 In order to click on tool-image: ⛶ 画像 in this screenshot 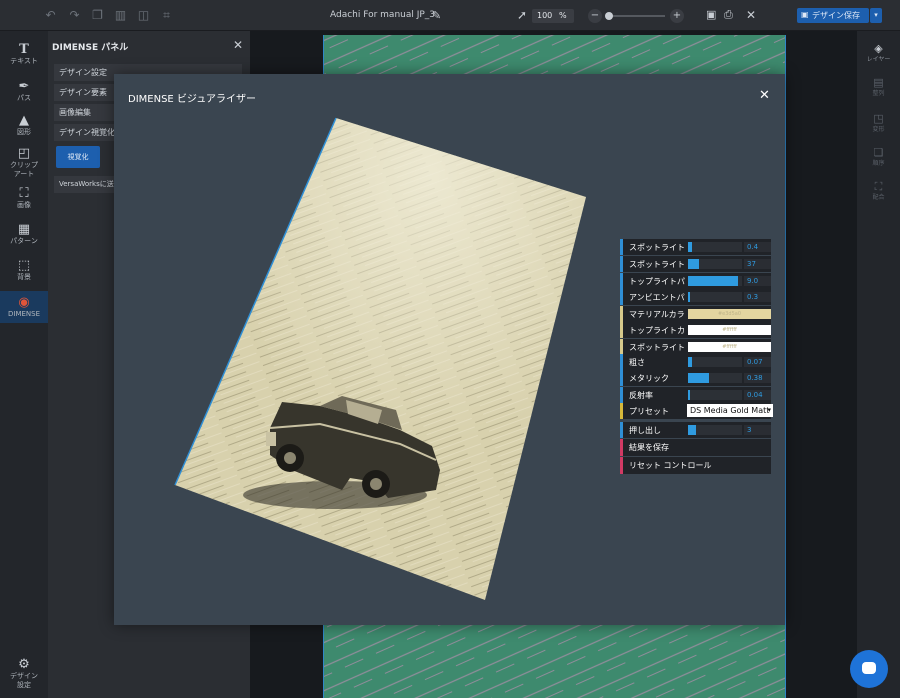, I will do `click(24, 198)`.